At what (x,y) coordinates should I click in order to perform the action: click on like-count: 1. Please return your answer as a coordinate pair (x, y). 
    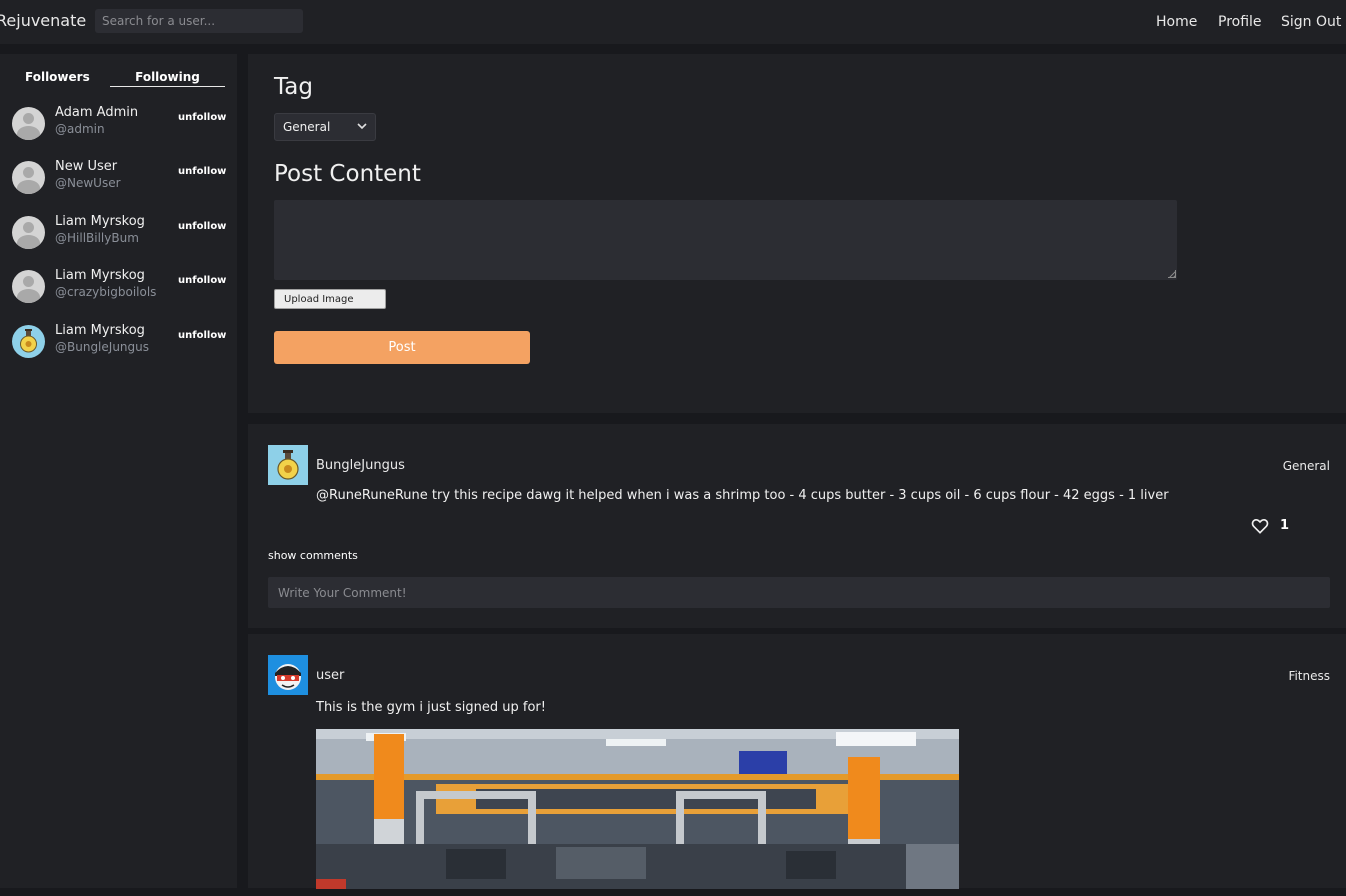
    Looking at the image, I should click on (1285, 525).